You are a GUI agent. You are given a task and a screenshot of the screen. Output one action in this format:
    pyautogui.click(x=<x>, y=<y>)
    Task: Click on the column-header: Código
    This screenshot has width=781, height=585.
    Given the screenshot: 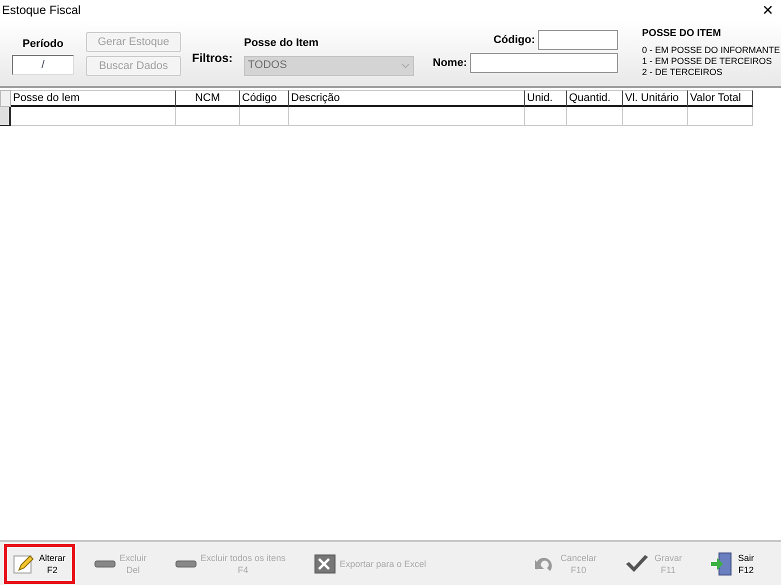 What is the action you would take?
    pyautogui.click(x=264, y=98)
    